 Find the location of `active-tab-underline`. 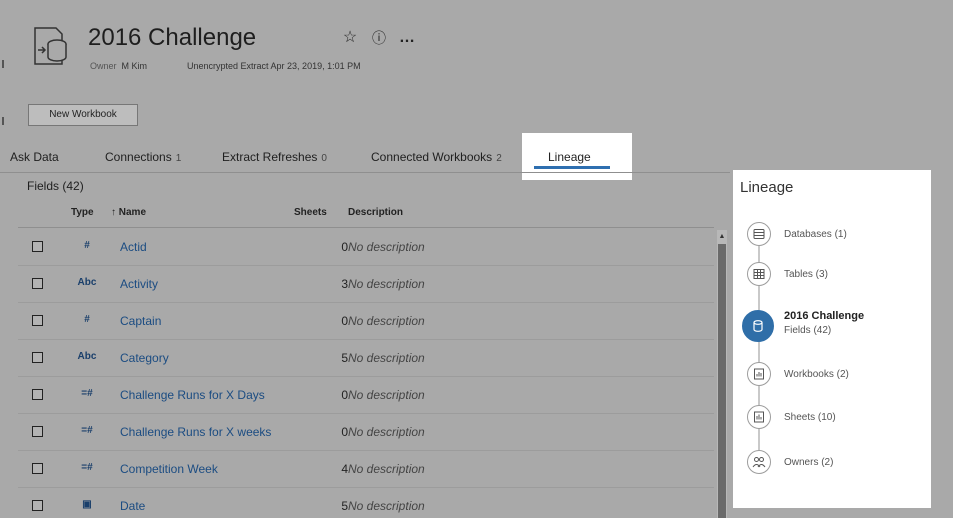

active-tab-underline is located at coordinates (572, 167).